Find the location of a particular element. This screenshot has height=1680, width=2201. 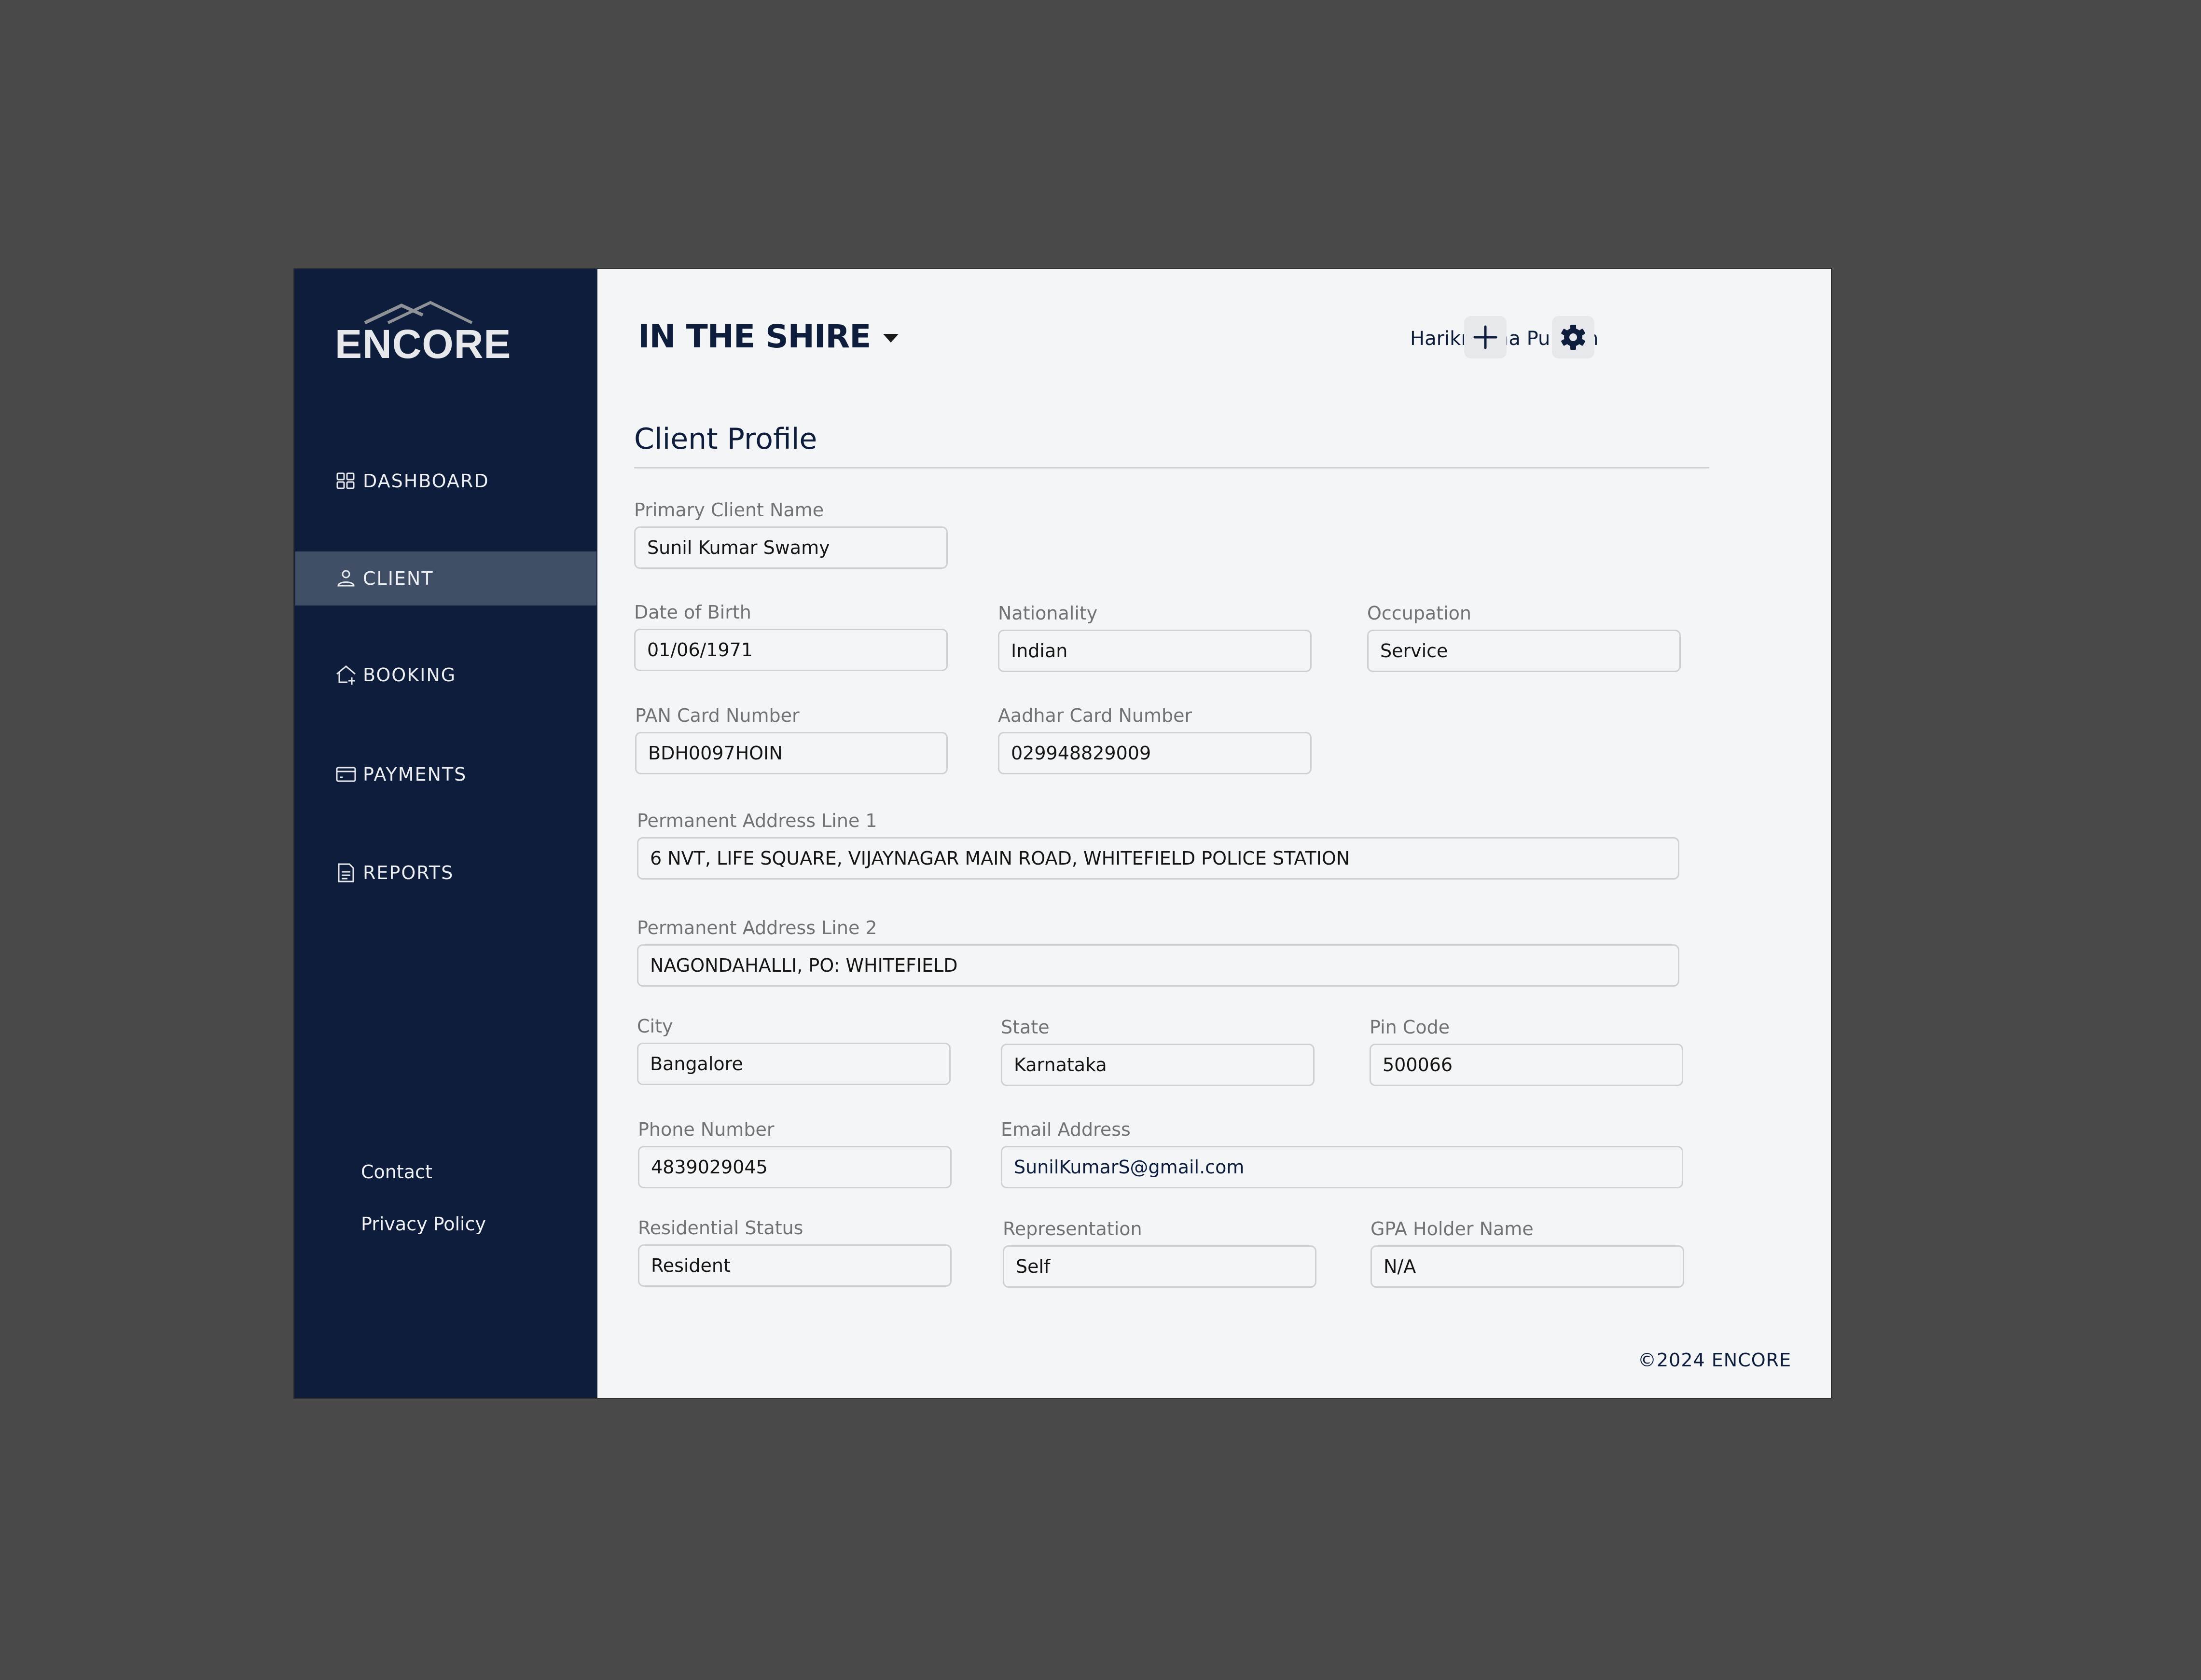

residential-status-field: Residential Status Resident is located at coordinates (795, 1252).